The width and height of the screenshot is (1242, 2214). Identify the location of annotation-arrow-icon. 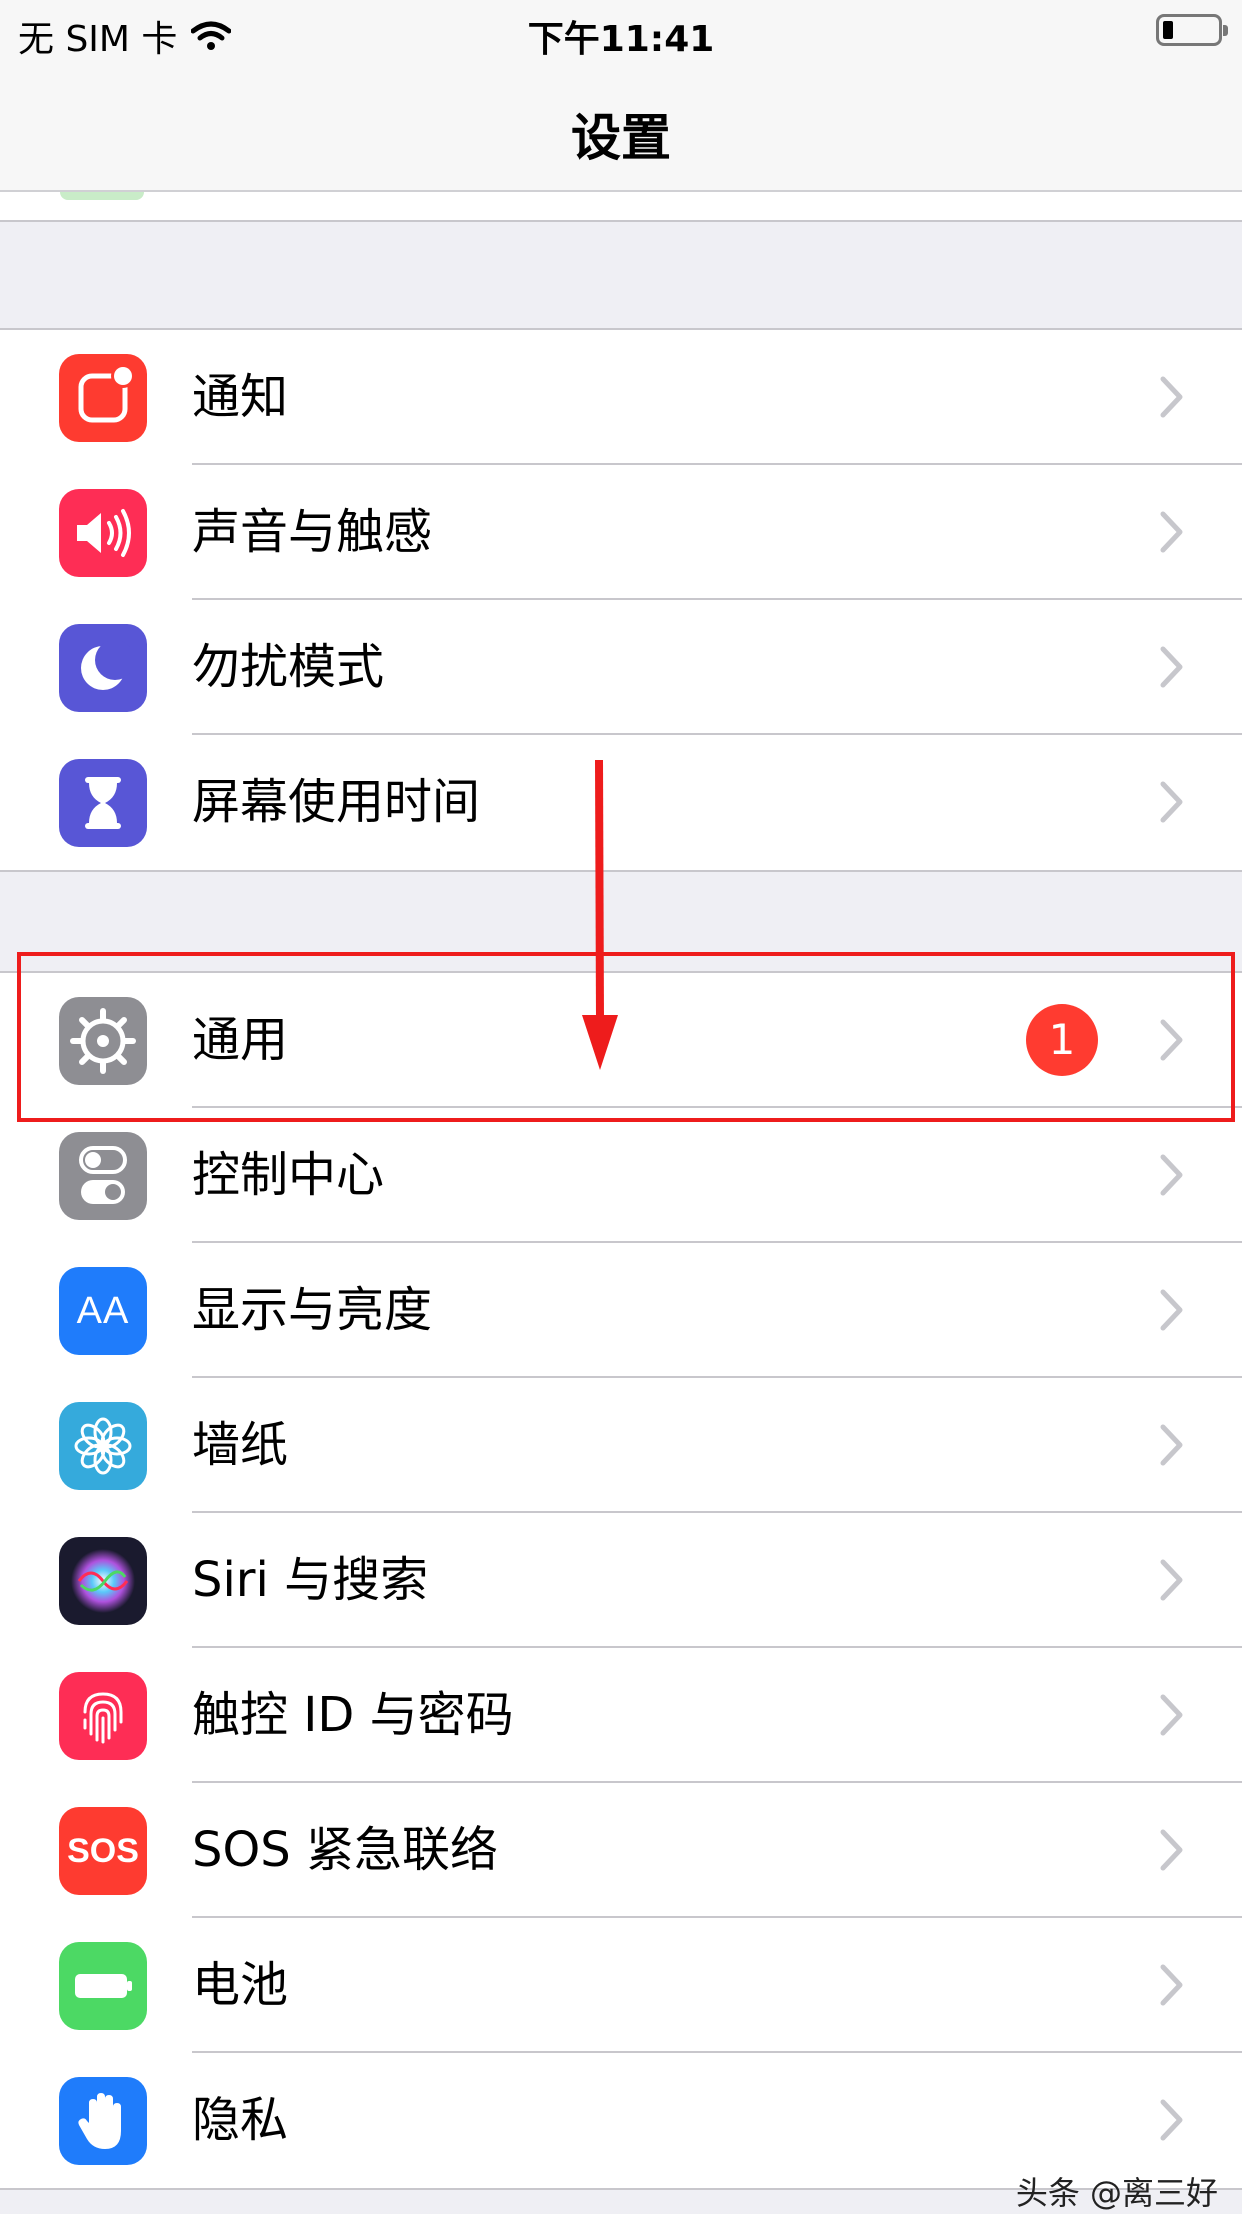
(600, 915).